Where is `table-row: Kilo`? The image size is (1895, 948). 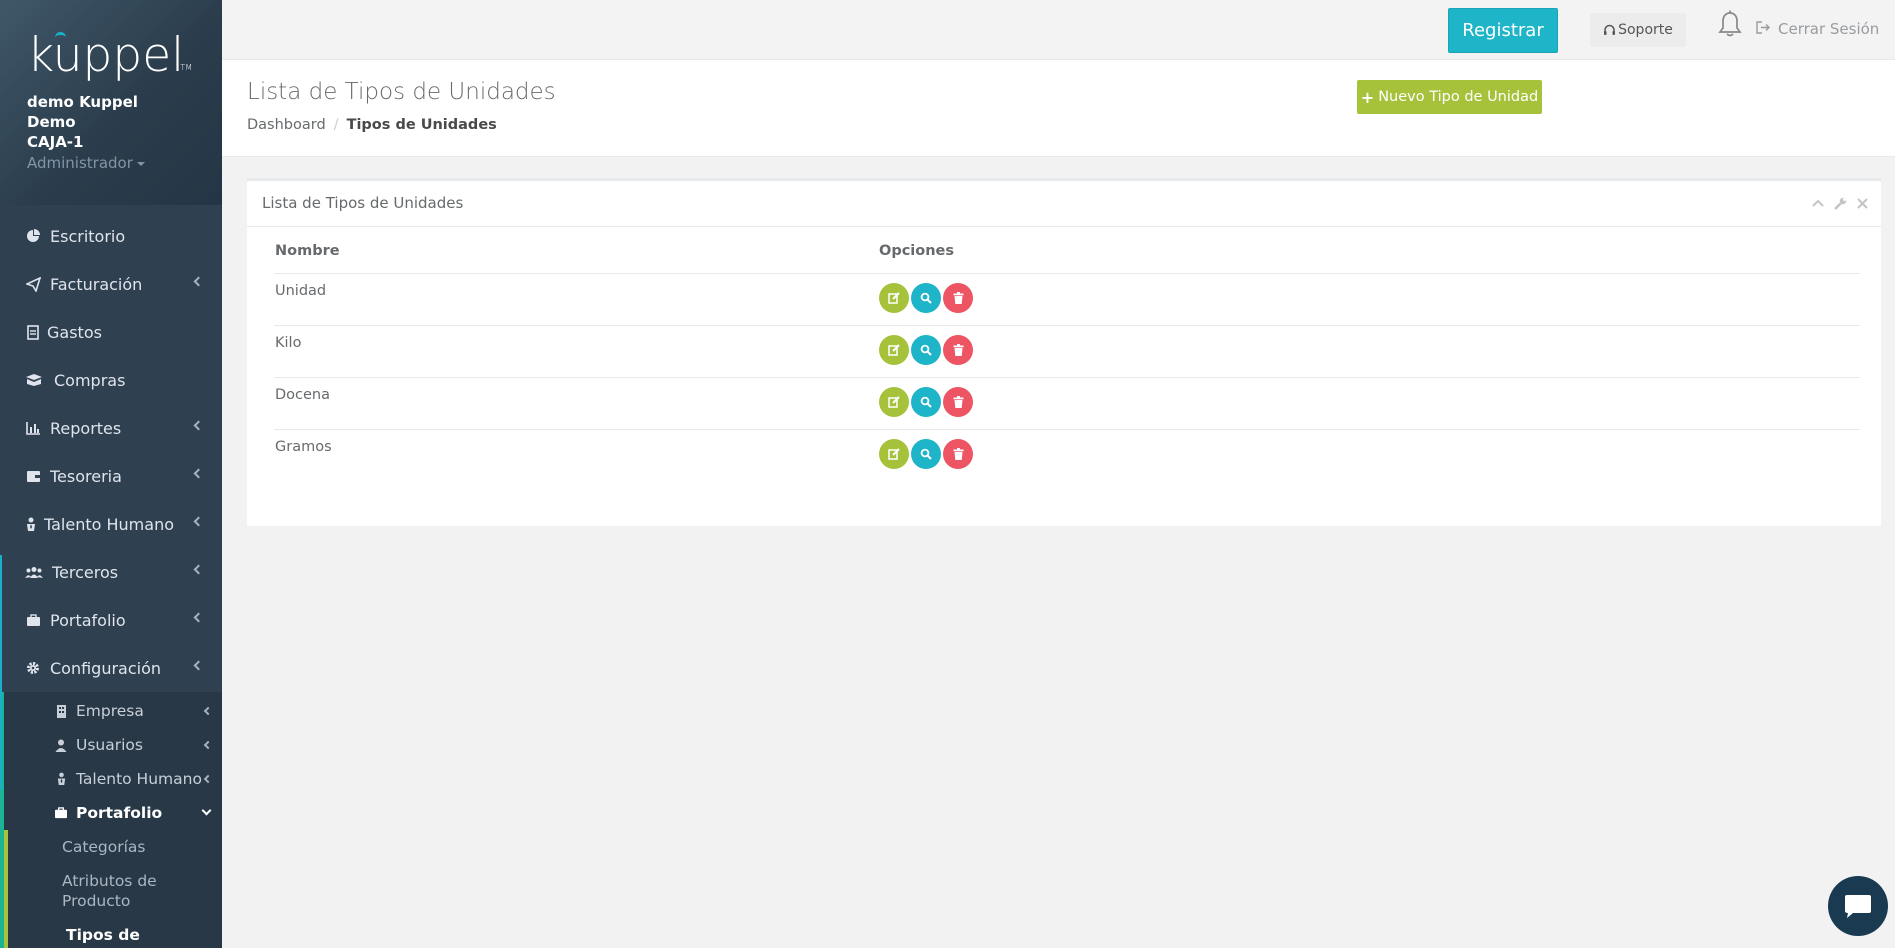 table-row: Kilo is located at coordinates (1067, 351).